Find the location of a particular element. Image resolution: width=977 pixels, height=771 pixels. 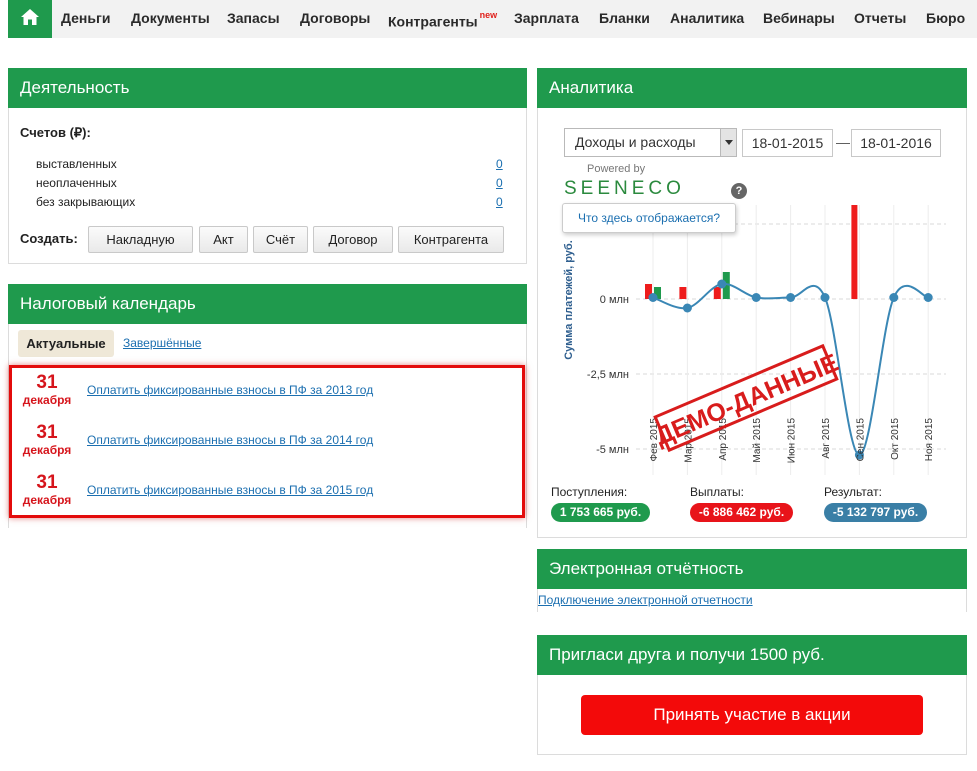

home-icon is located at coordinates (30, 19).